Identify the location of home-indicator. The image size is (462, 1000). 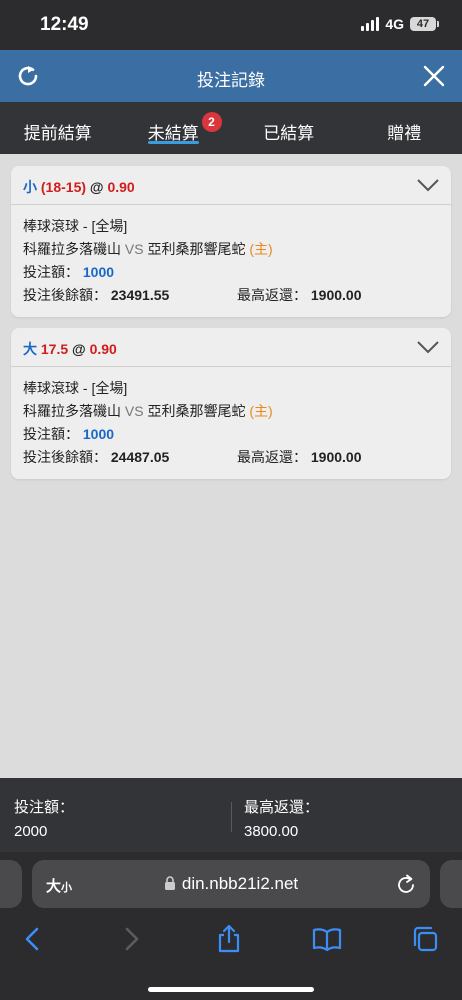
(231, 989).